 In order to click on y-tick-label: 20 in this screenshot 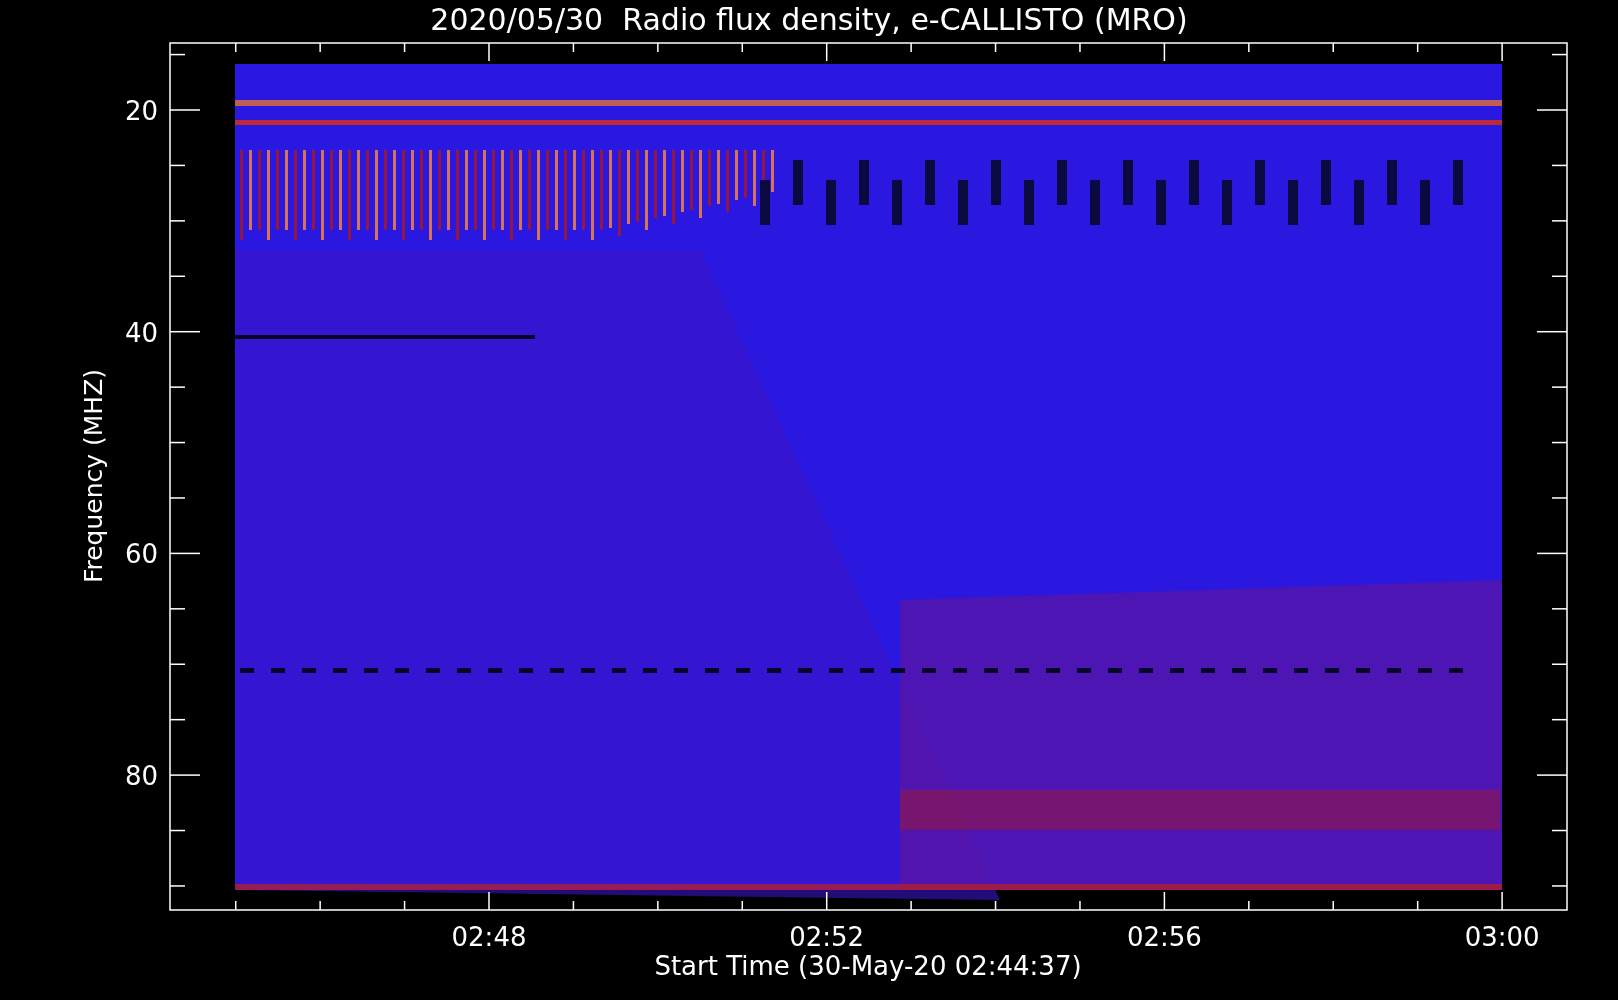, I will do `click(141, 111)`.